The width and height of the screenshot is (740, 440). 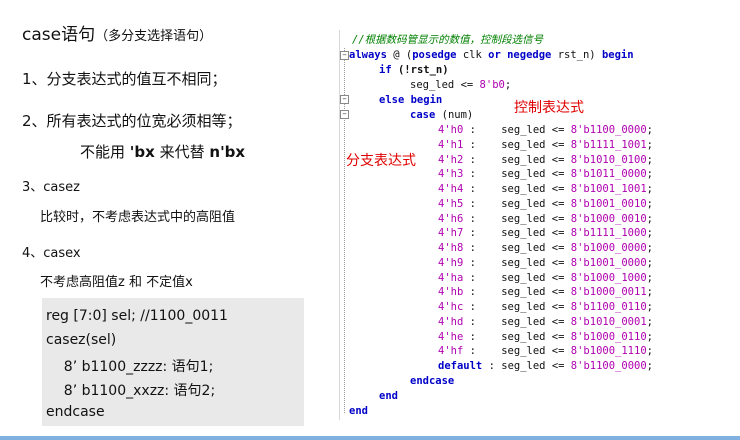 What do you see at coordinates (608, 366) in the screenshot?
I see `code-default-val: 8'b1100_0000` at bounding box center [608, 366].